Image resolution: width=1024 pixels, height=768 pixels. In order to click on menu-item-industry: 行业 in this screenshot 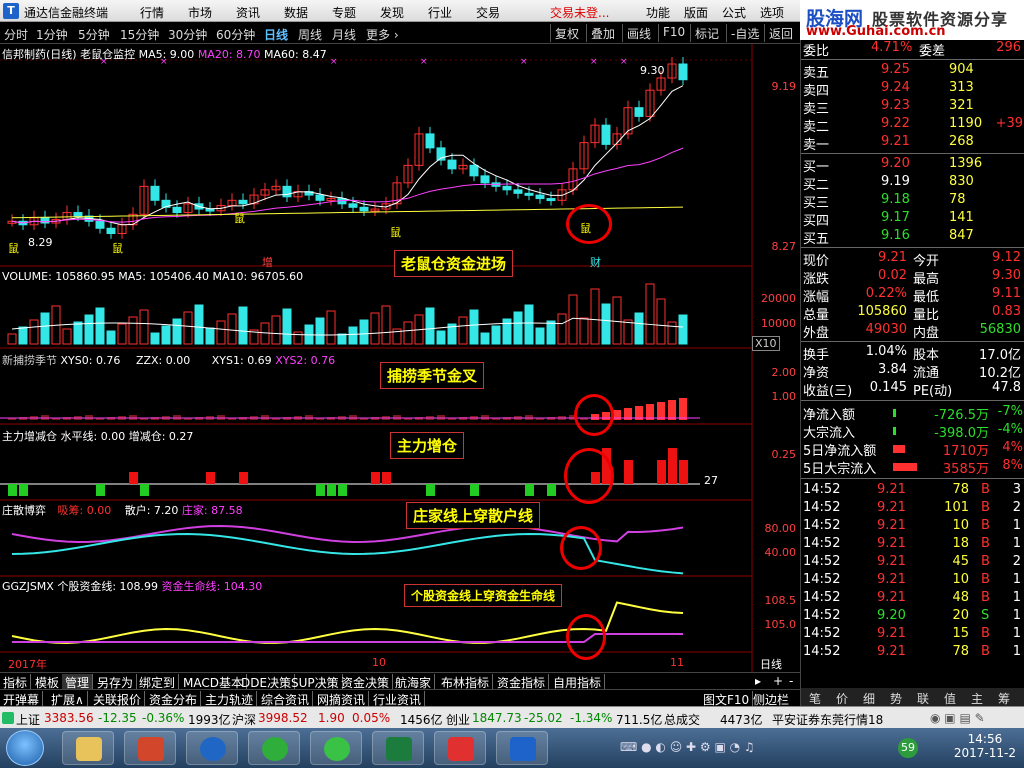, I will do `click(440, 12)`.